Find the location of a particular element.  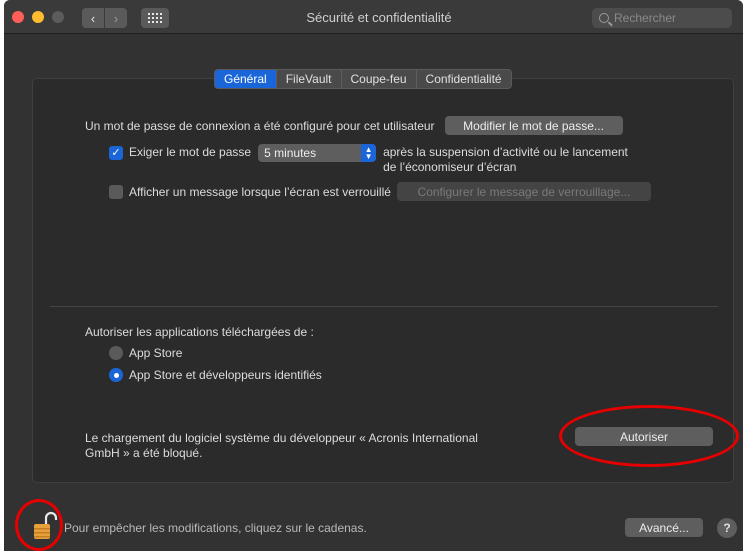

search-field is located at coordinates (662, 18).